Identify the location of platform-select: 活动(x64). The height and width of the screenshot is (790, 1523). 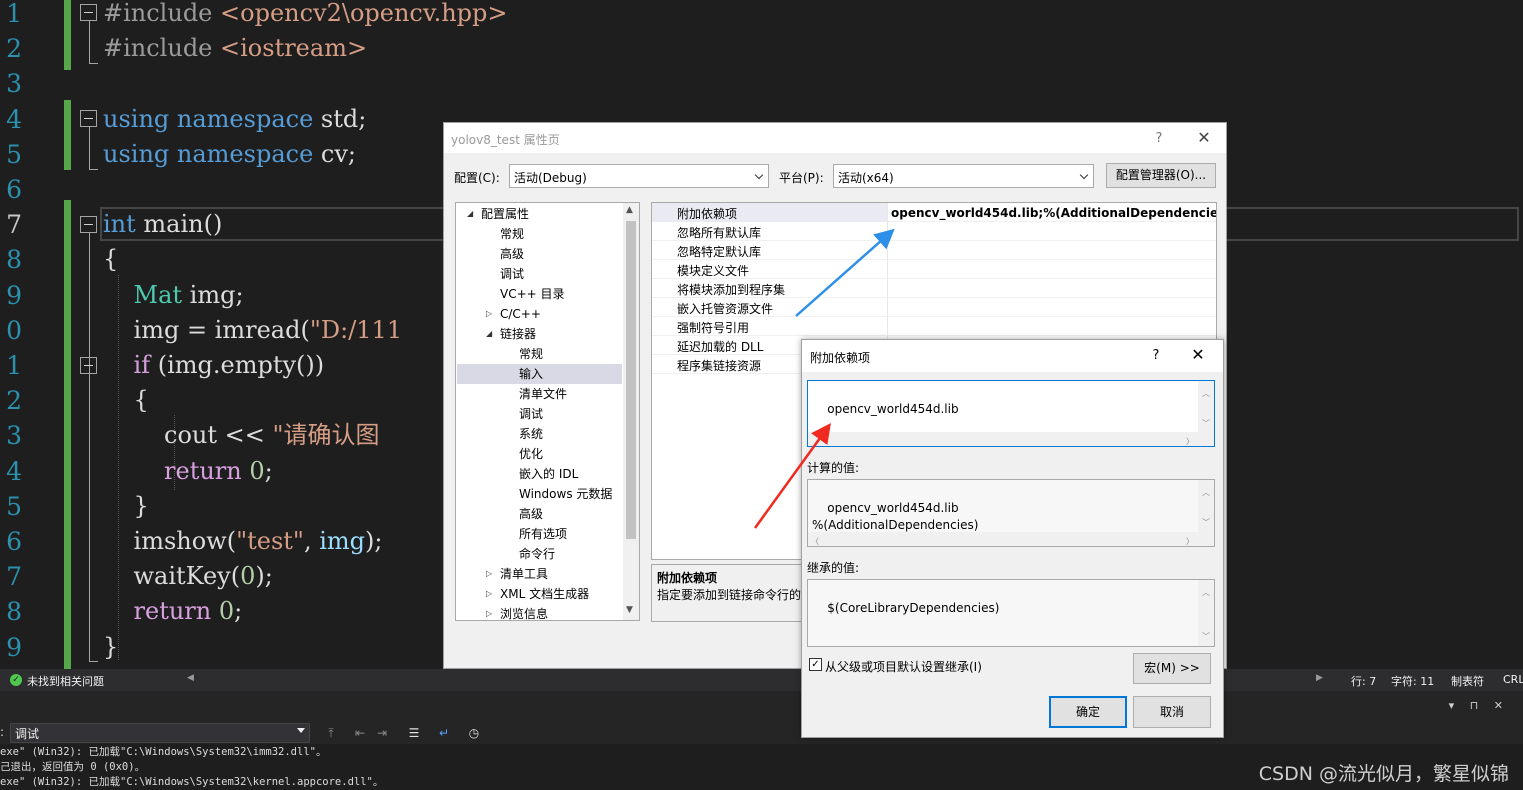
(963, 176).